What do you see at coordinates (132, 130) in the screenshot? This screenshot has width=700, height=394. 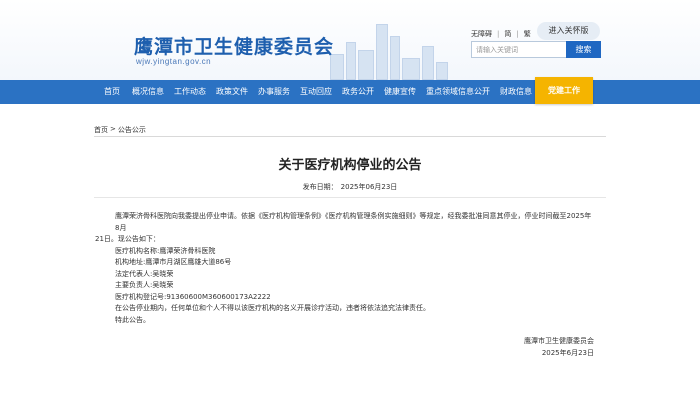 I see `breadcrumb-announcements: 公告公示` at bounding box center [132, 130].